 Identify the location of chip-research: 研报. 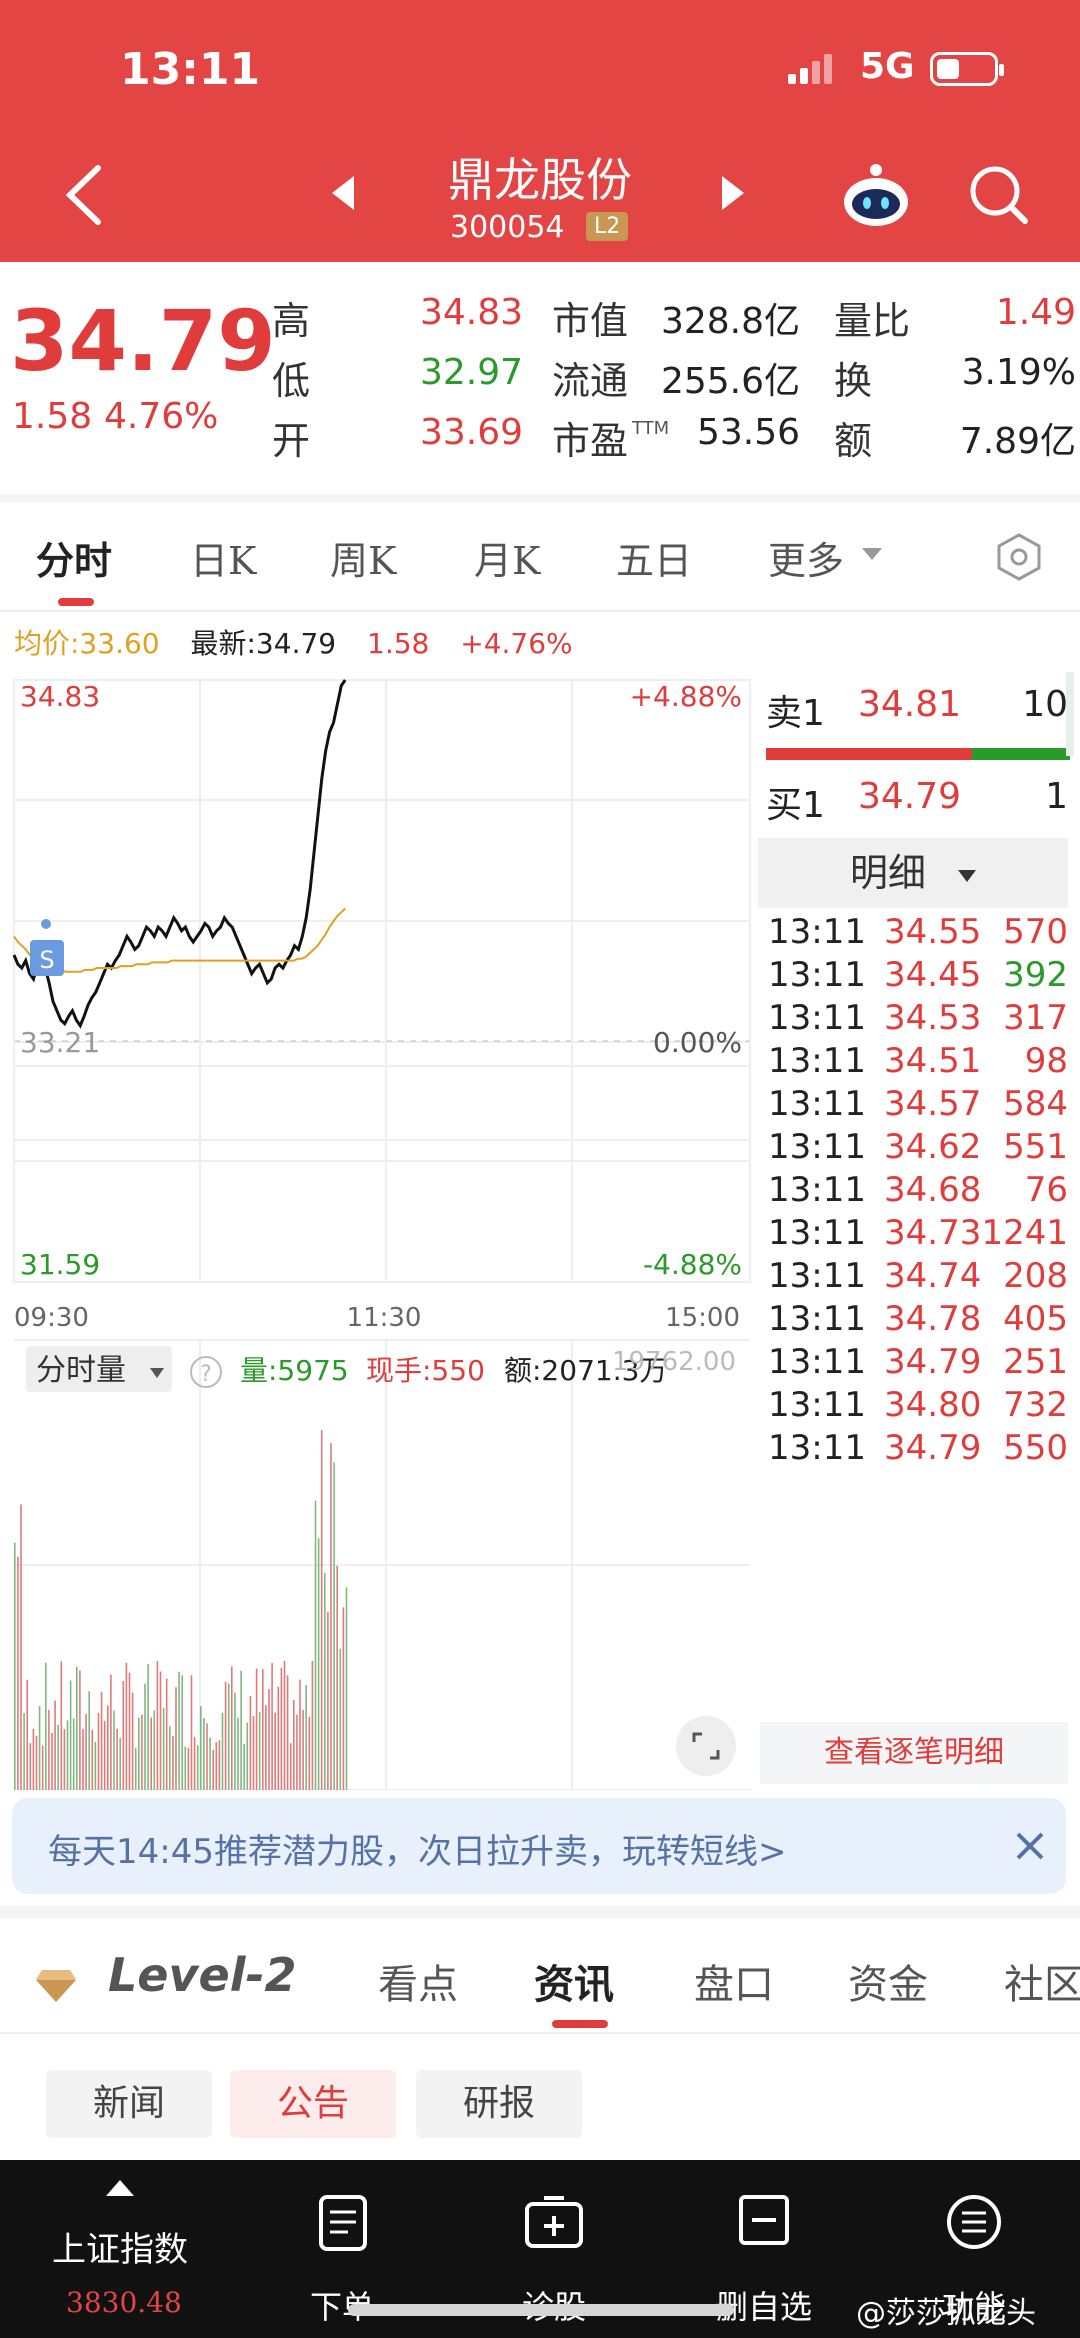
(499, 2104).